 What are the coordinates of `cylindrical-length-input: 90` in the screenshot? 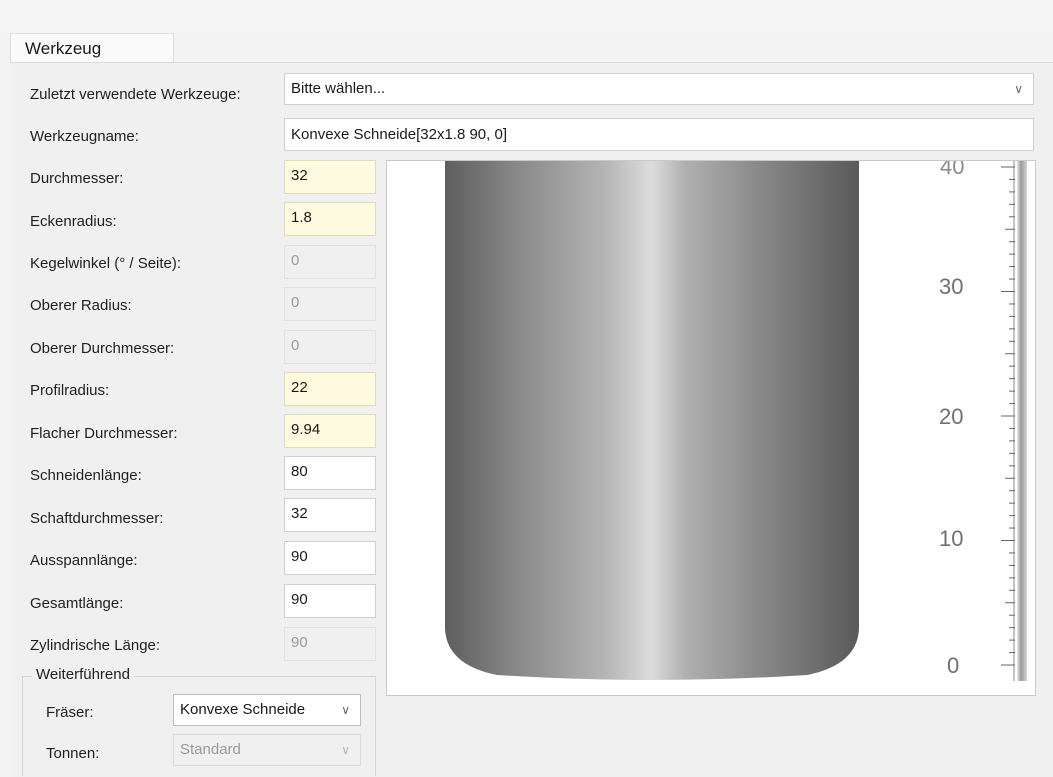 It's located at (330, 644).